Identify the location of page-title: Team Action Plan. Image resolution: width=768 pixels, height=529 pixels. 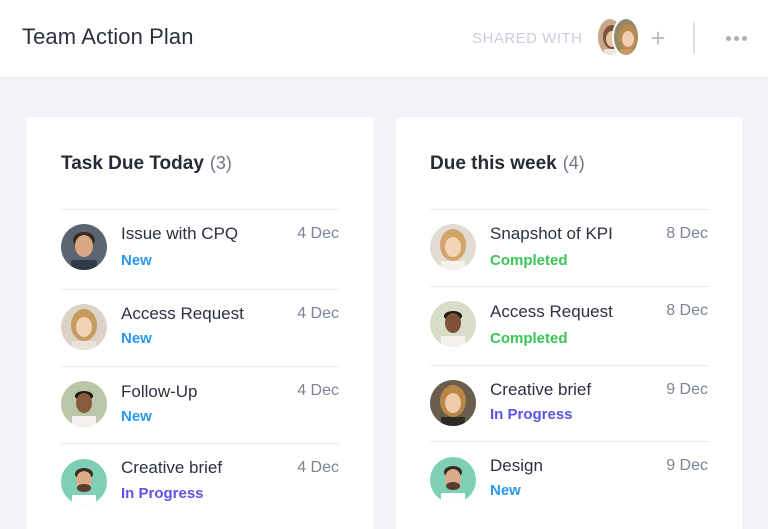
(108, 36).